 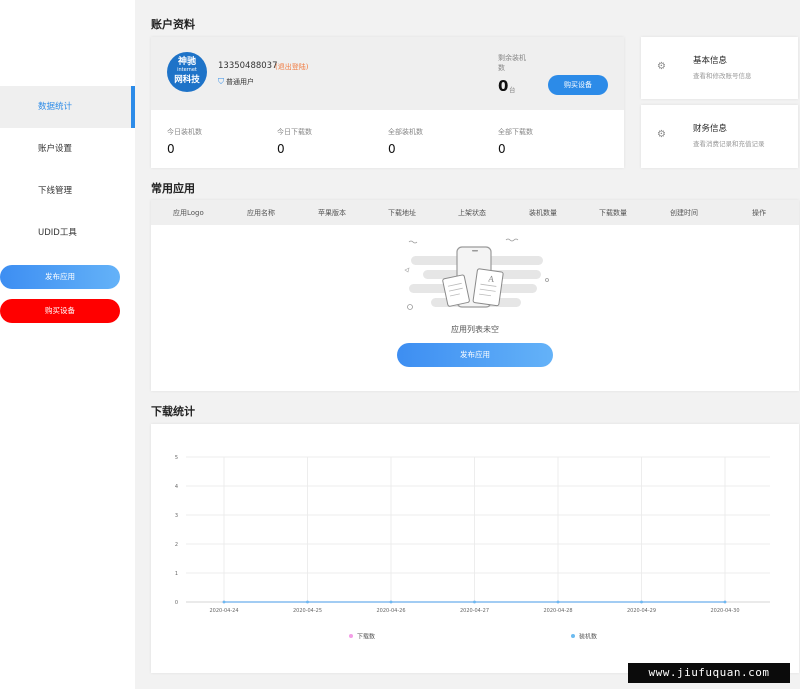 I want to click on stat-today-downloads: 今日下载数 0, so click(x=294, y=141).